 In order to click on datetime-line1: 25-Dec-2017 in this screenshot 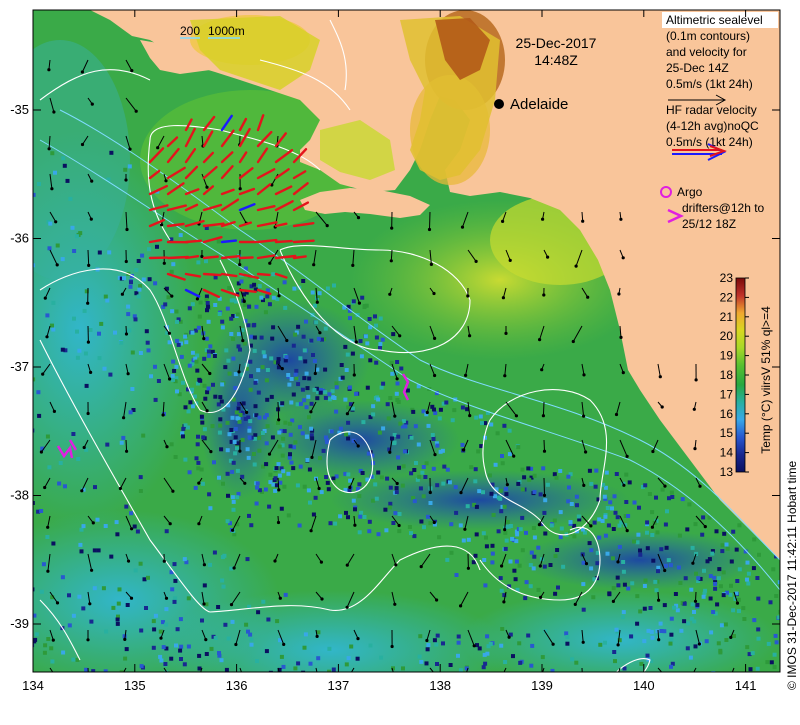, I will do `click(556, 43)`.